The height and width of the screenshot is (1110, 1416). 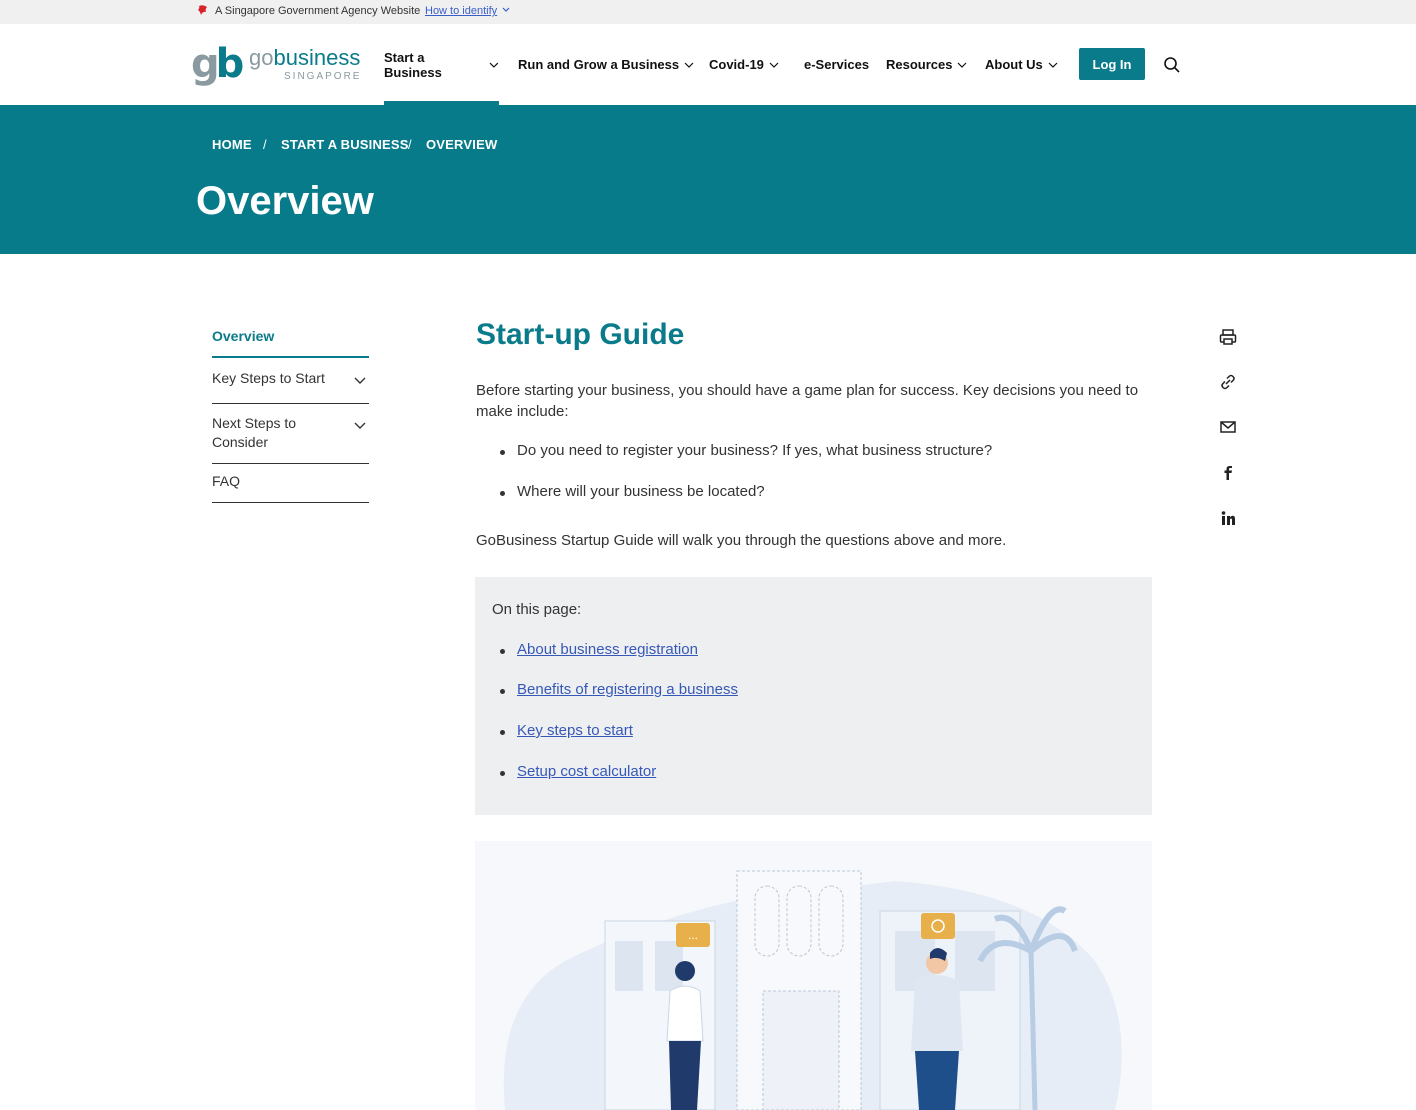 What do you see at coordinates (580, 334) in the screenshot?
I see `section-heading: Start-up Guide` at bounding box center [580, 334].